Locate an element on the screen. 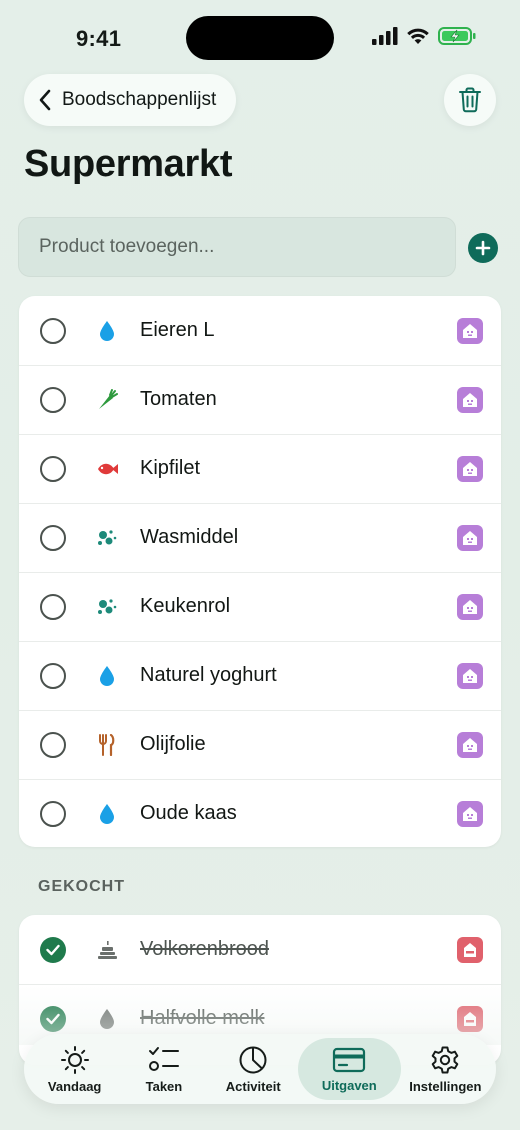 The width and height of the screenshot is (520, 1130). checklist-icon is located at coordinates (163, 1058).